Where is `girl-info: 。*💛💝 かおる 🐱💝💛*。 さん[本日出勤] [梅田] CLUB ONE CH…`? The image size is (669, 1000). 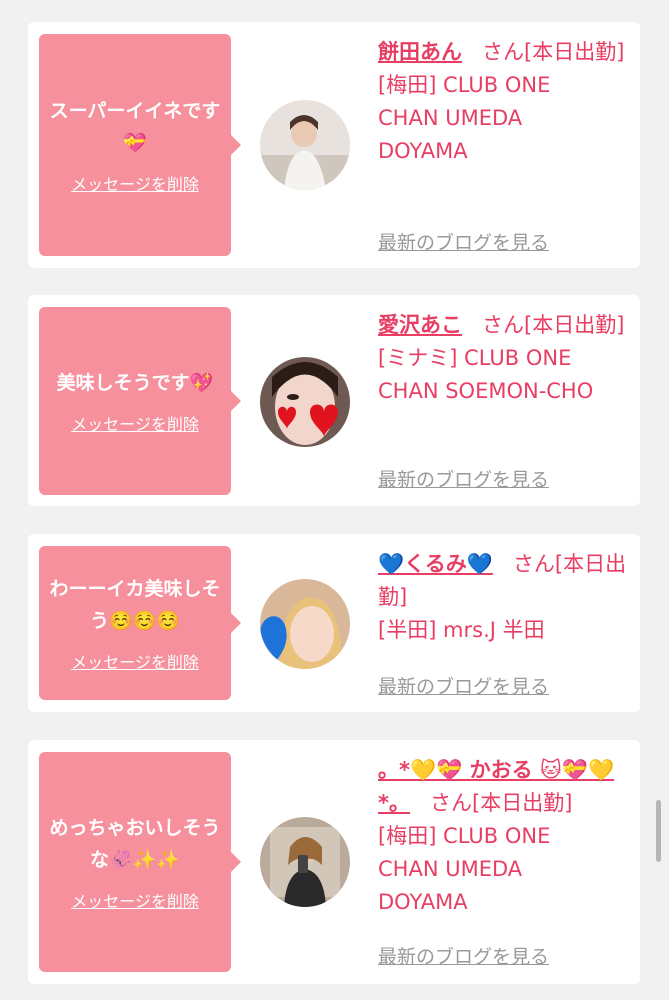 girl-info: 。*💛💝 かおる 🐱💝💛*。 さん[本日出勤] [梅田] CLUB ONE CH… is located at coordinates (505, 836).